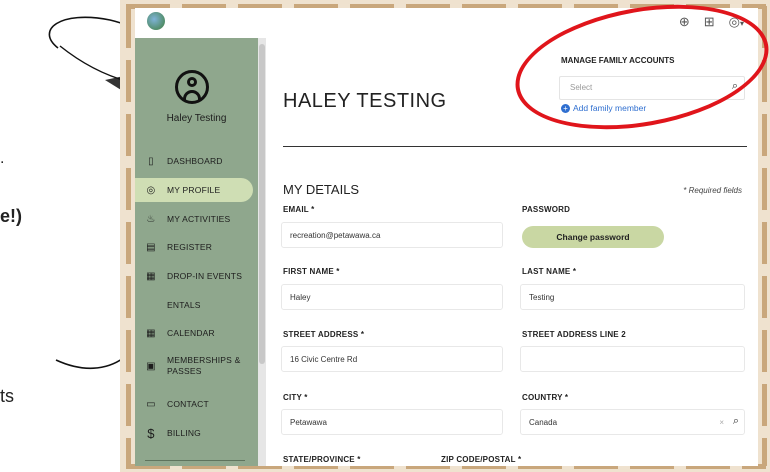 The image size is (770, 472). What do you see at coordinates (151, 366) in the screenshot?
I see `membership-icon: ▣` at bounding box center [151, 366].